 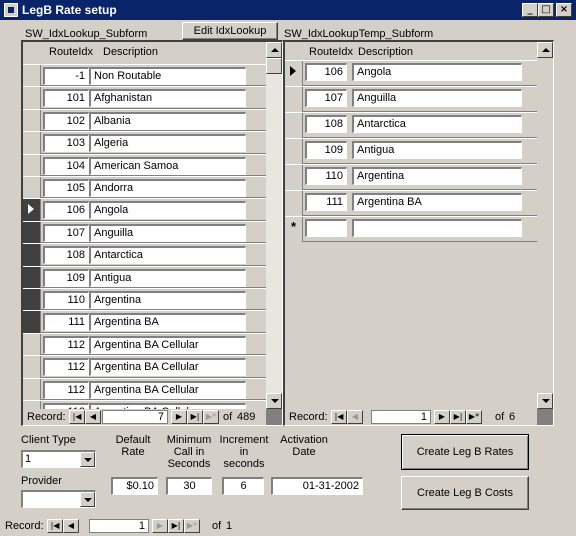 I want to click on new-record-selector: *, so click(x=294, y=229).